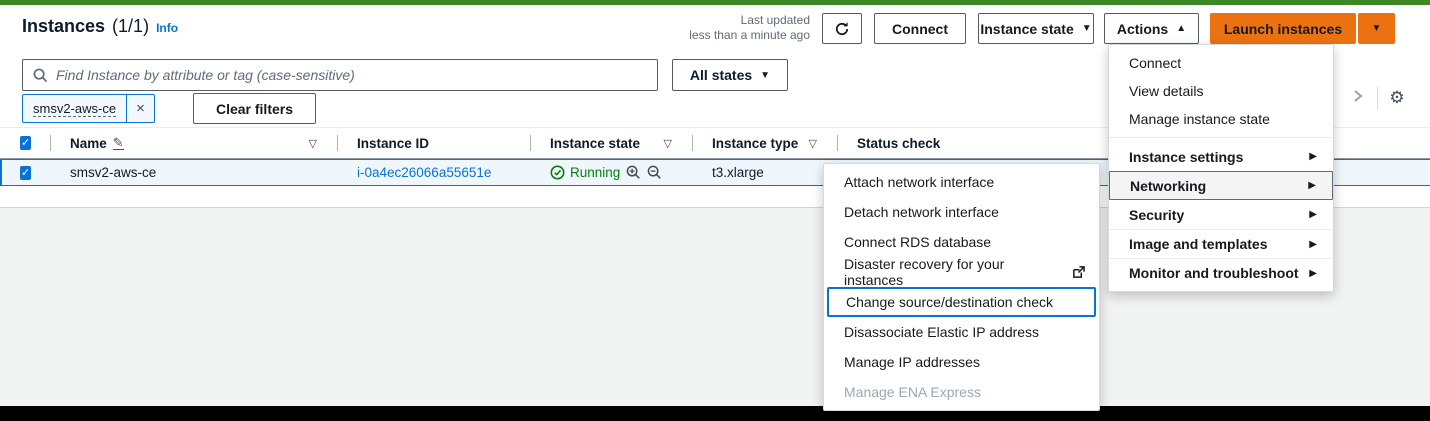 The width and height of the screenshot is (1430, 421). Describe the element at coordinates (899, 143) in the screenshot. I see `column-status-check-label: Status check` at that location.